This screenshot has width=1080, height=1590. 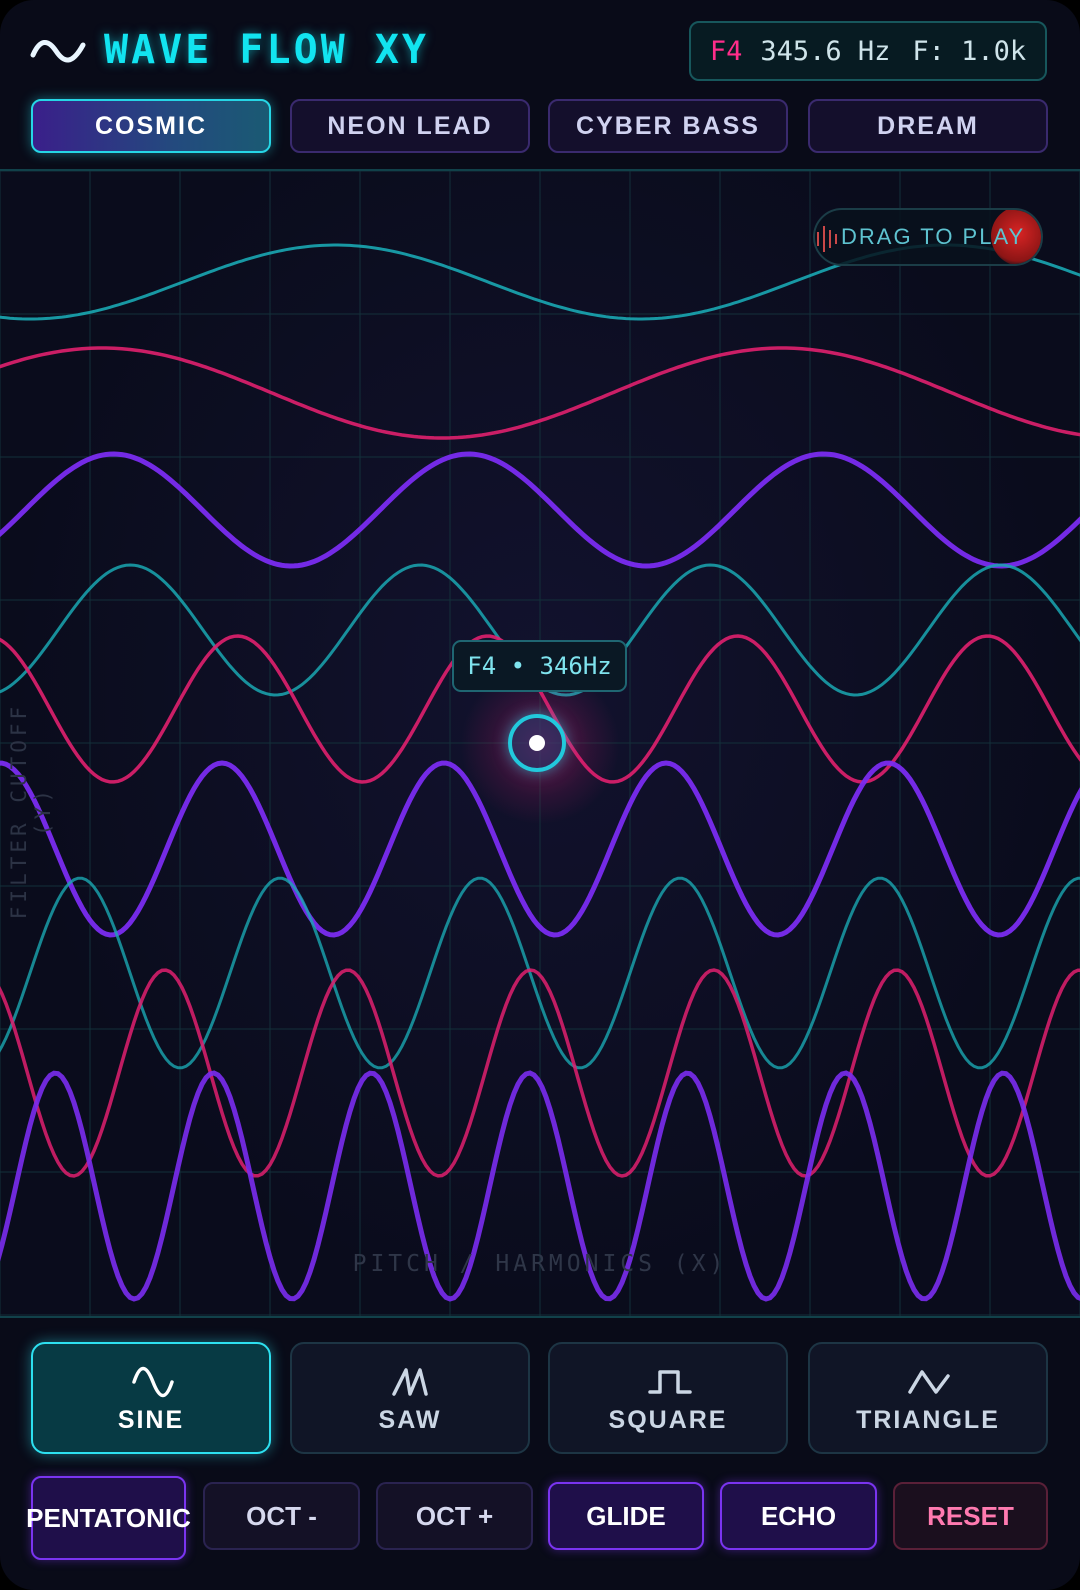 I want to click on waveform-square-button: SQUARE, so click(x=668, y=1398).